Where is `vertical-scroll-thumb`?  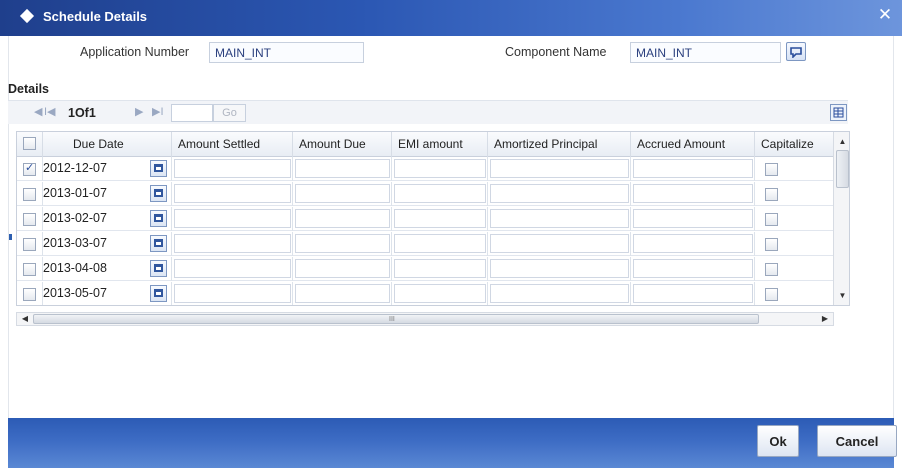
vertical-scroll-thumb is located at coordinates (842, 169).